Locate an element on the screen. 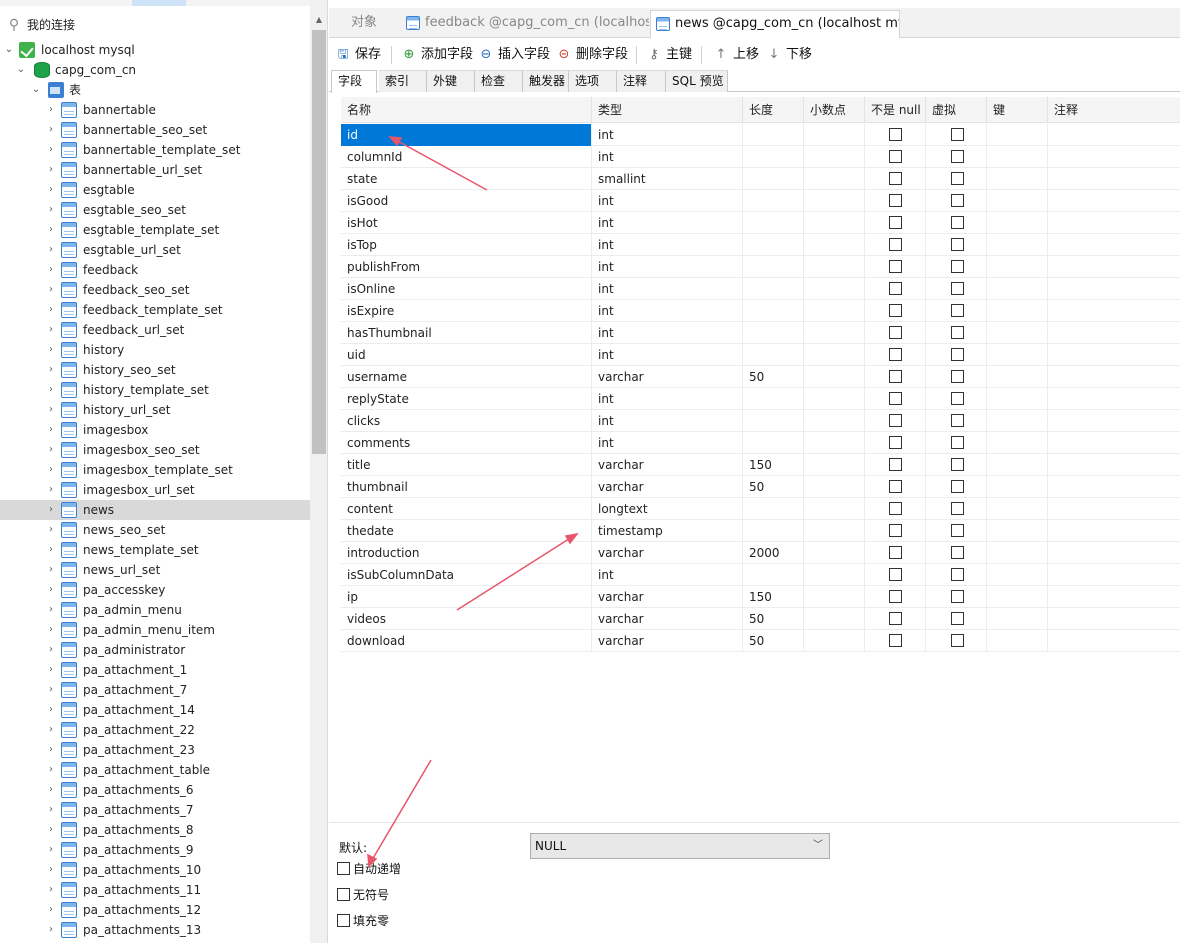  sidebar-item-table: › pa_attachments_6 is located at coordinates (155, 790).